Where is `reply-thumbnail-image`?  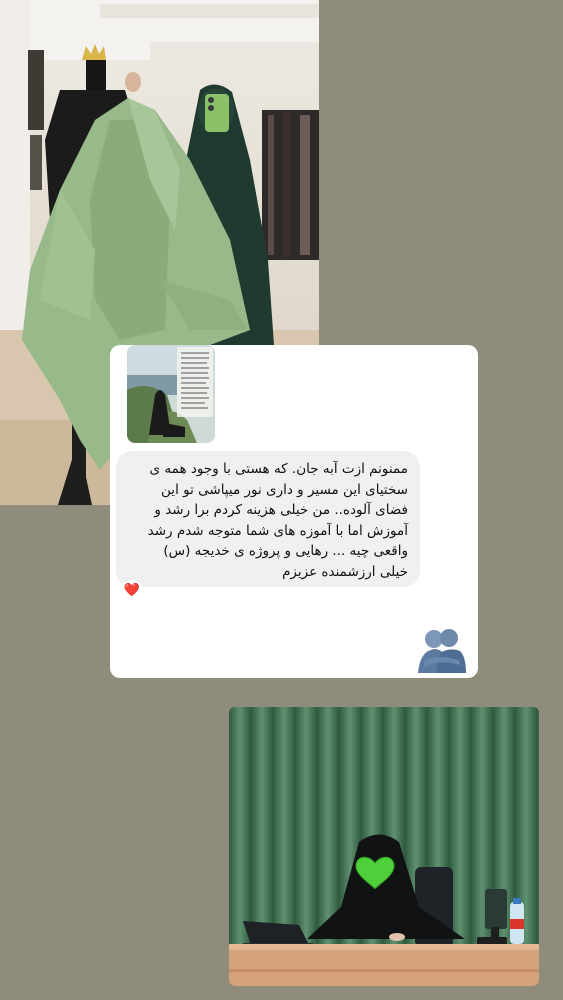 reply-thumbnail-image is located at coordinates (171, 394).